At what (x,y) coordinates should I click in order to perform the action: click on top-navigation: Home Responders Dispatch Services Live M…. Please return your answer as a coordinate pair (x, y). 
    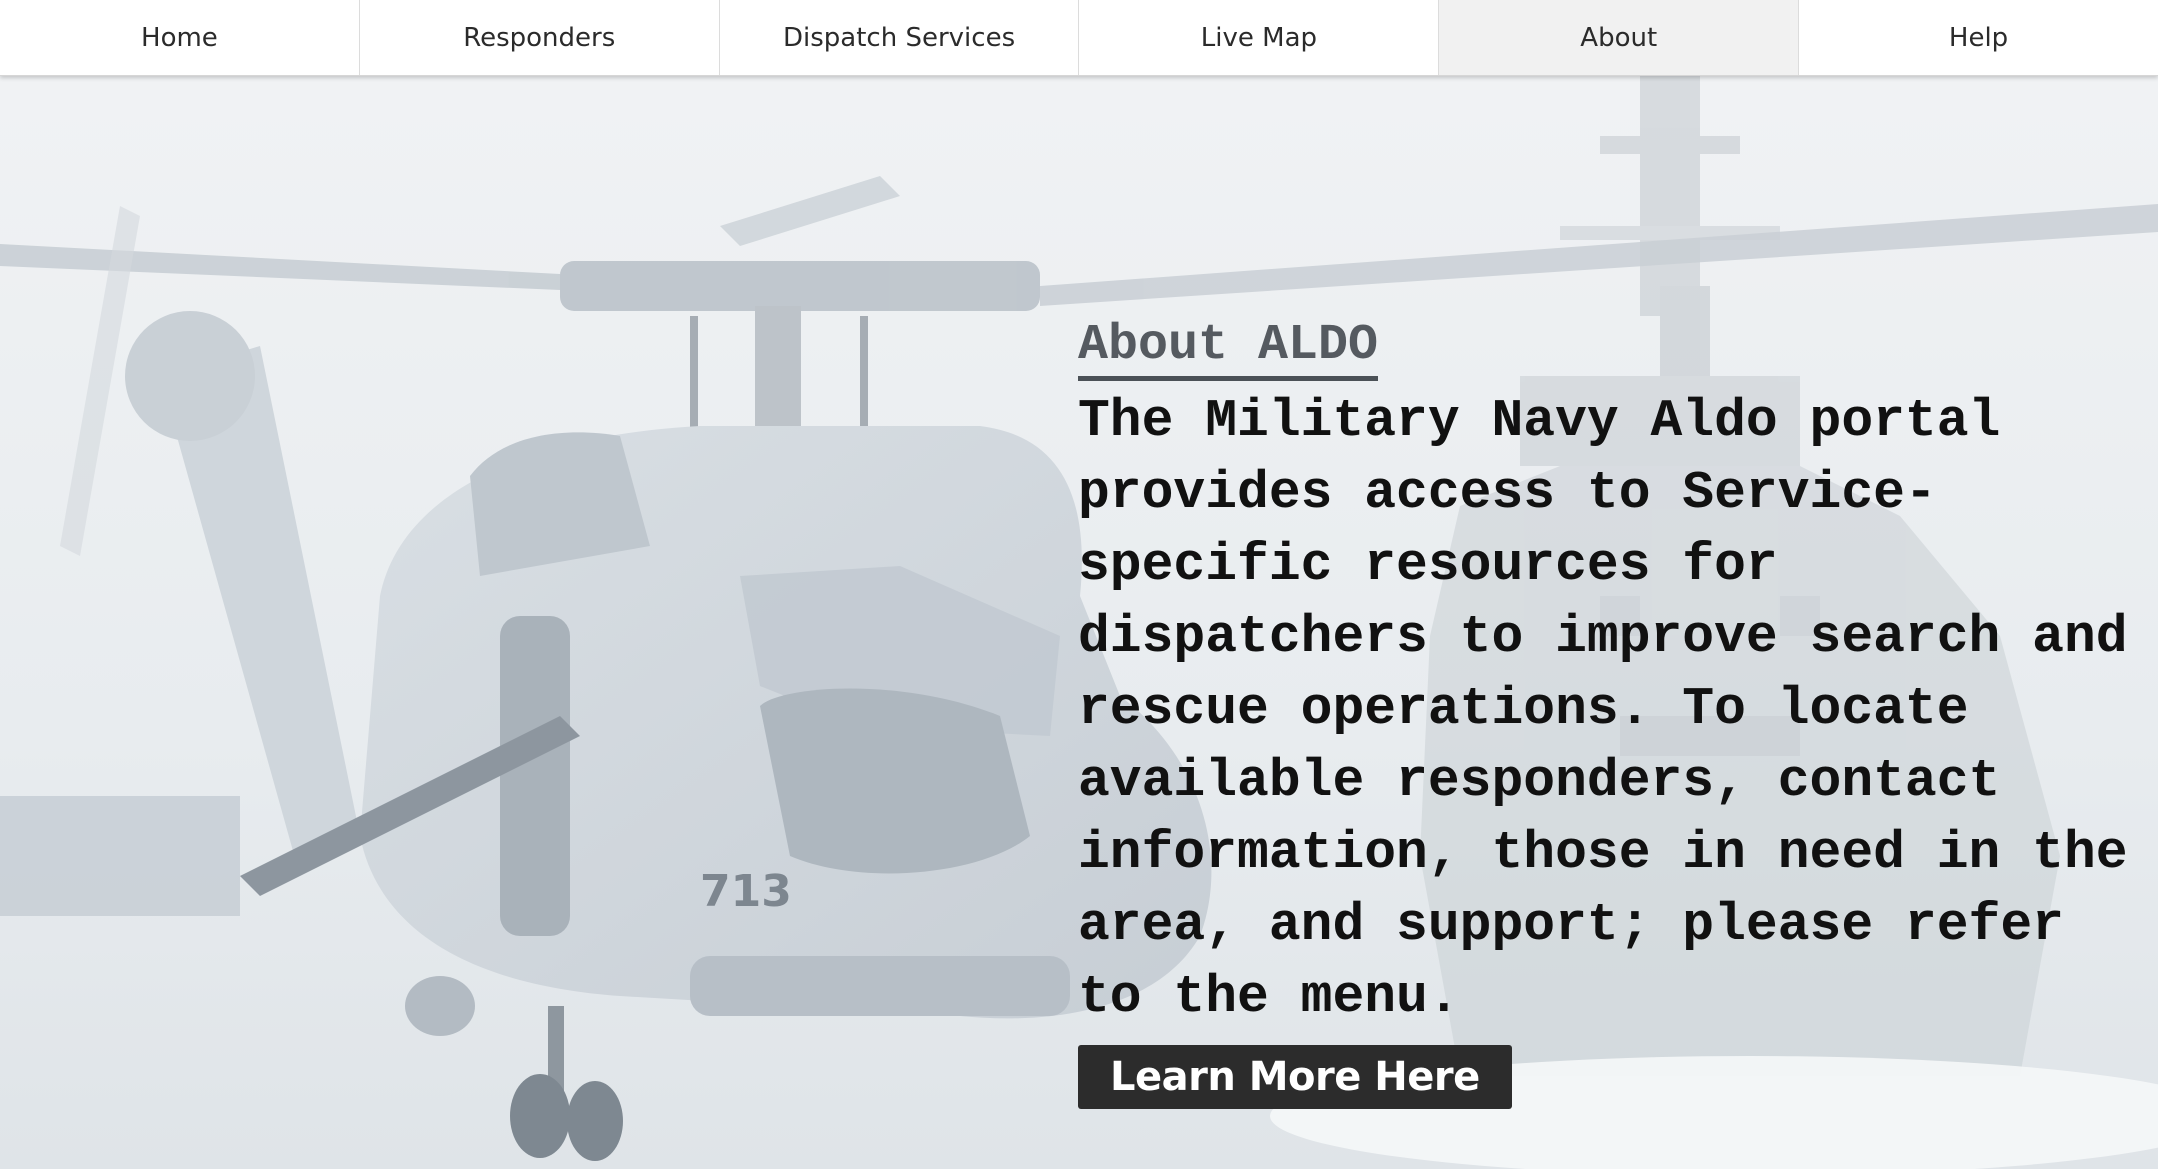
    Looking at the image, I should click on (1079, 38).